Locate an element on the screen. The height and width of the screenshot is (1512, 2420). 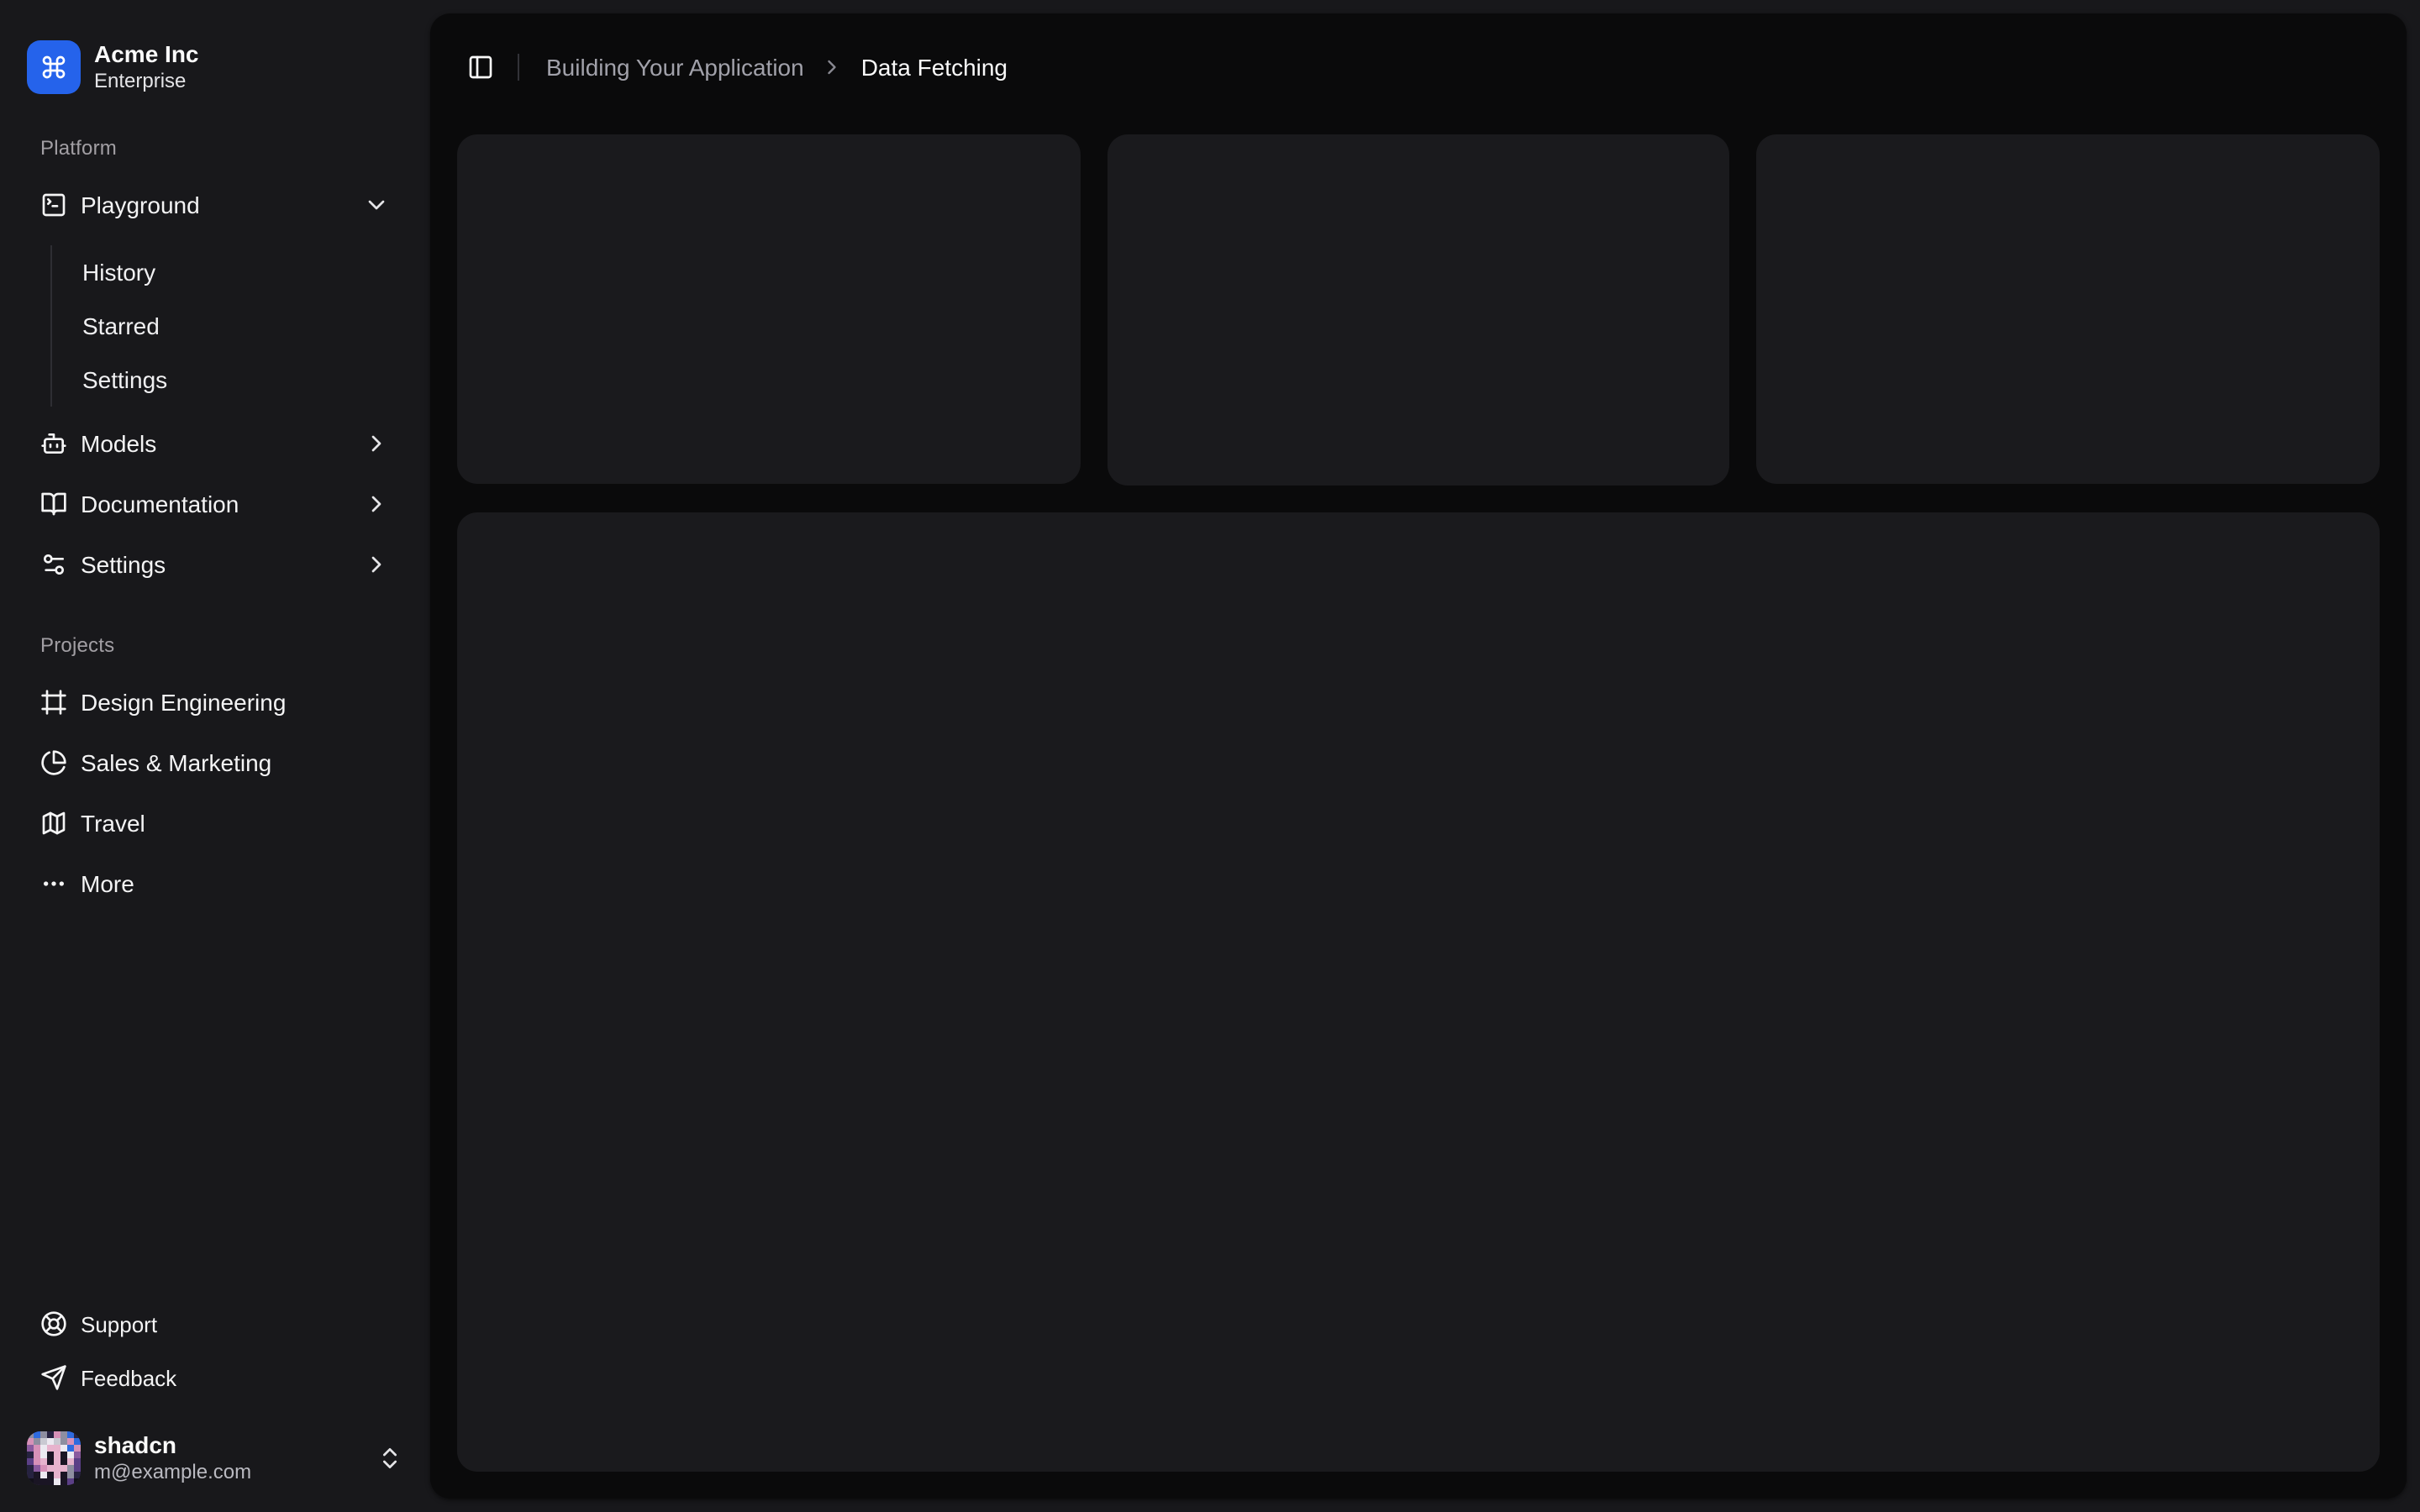
sidebar-subitem-settings: Settings is located at coordinates (236, 379).